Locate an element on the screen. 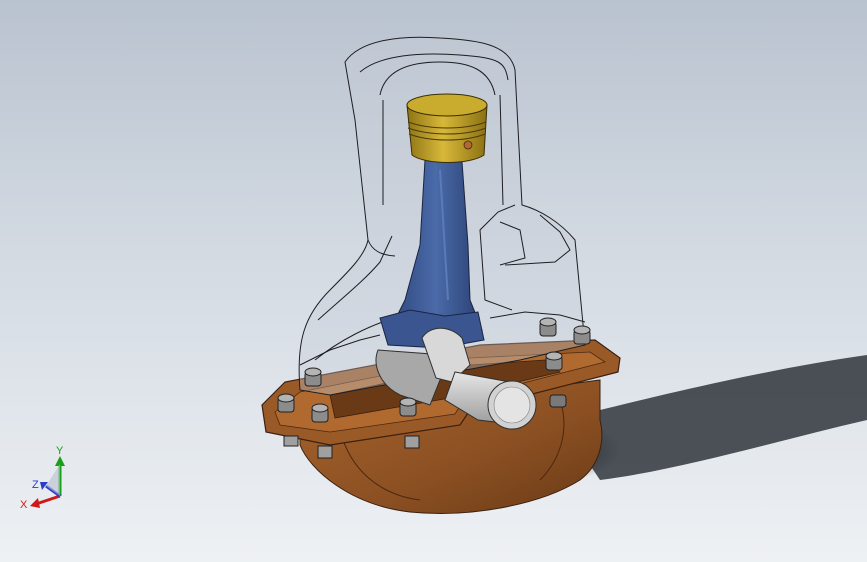 This screenshot has height=562, width=867. x-axis-arrow is located at coordinates (45, 501).